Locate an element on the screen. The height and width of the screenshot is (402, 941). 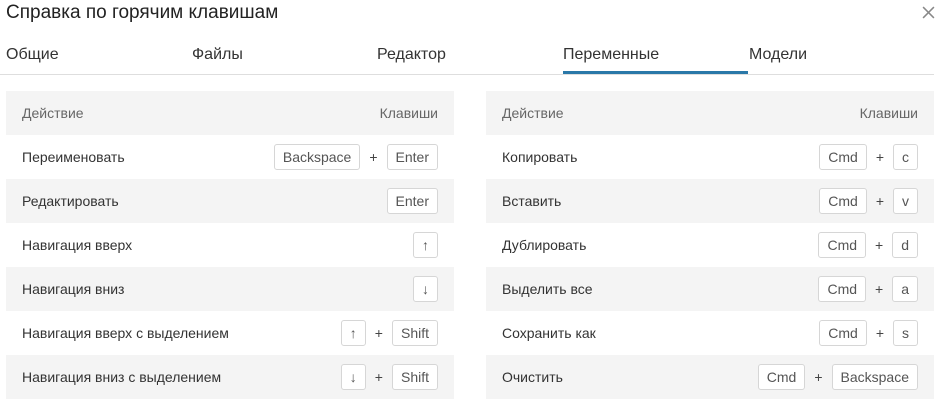
key: d is located at coordinates (905, 245).